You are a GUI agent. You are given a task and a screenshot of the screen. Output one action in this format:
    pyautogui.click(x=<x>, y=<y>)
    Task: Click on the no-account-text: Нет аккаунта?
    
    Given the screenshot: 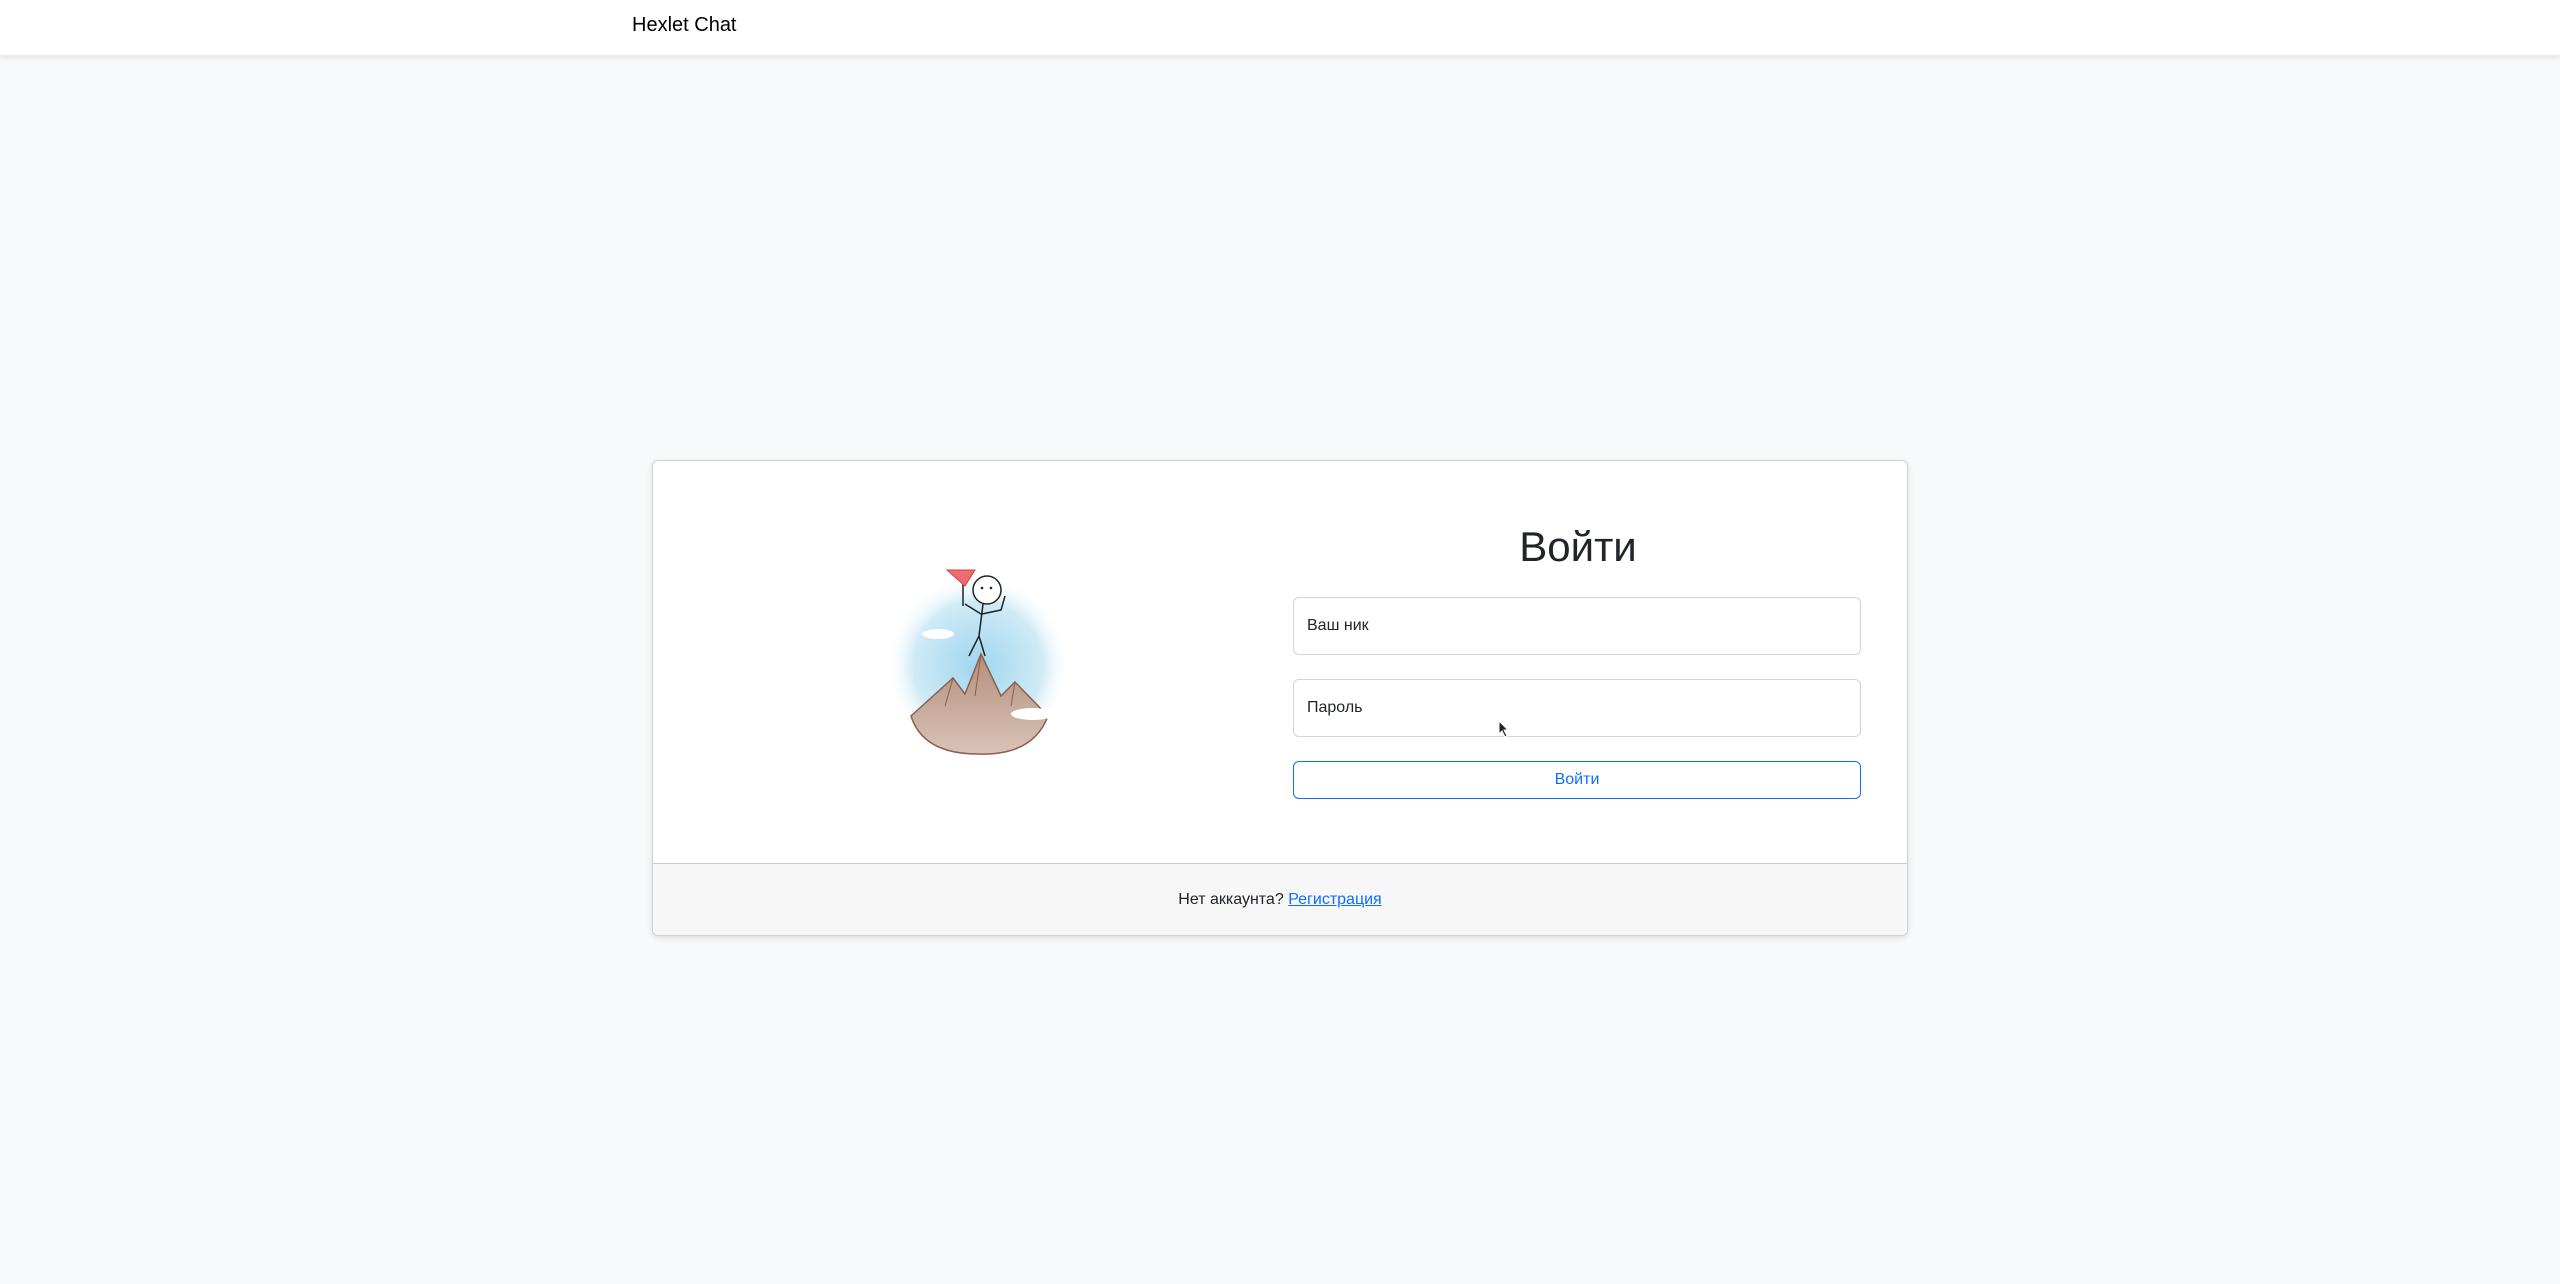 What is the action you would take?
    pyautogui.click(x=1231, y=899)
    